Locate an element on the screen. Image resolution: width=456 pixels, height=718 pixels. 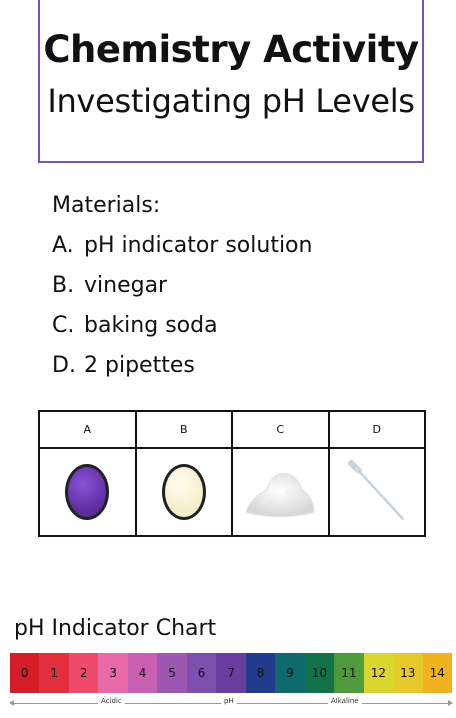
ph-scale-cell-4: 4 is located at coordinates (142, 673).